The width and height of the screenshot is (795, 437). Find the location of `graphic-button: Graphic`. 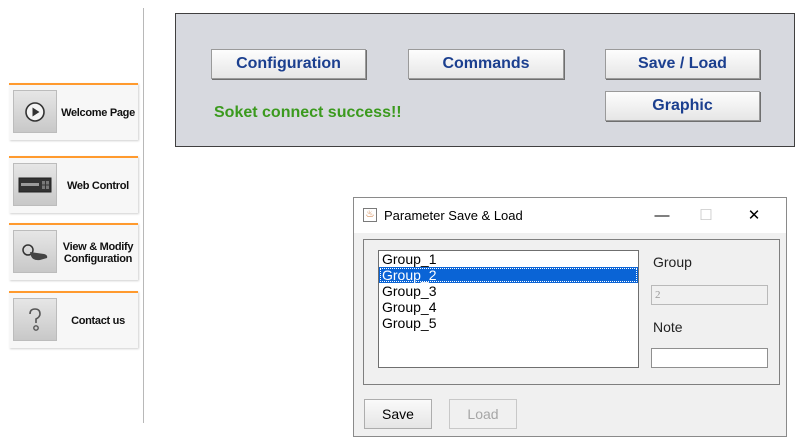

graphic-button: Graphic is located at coordinates (682, 106).